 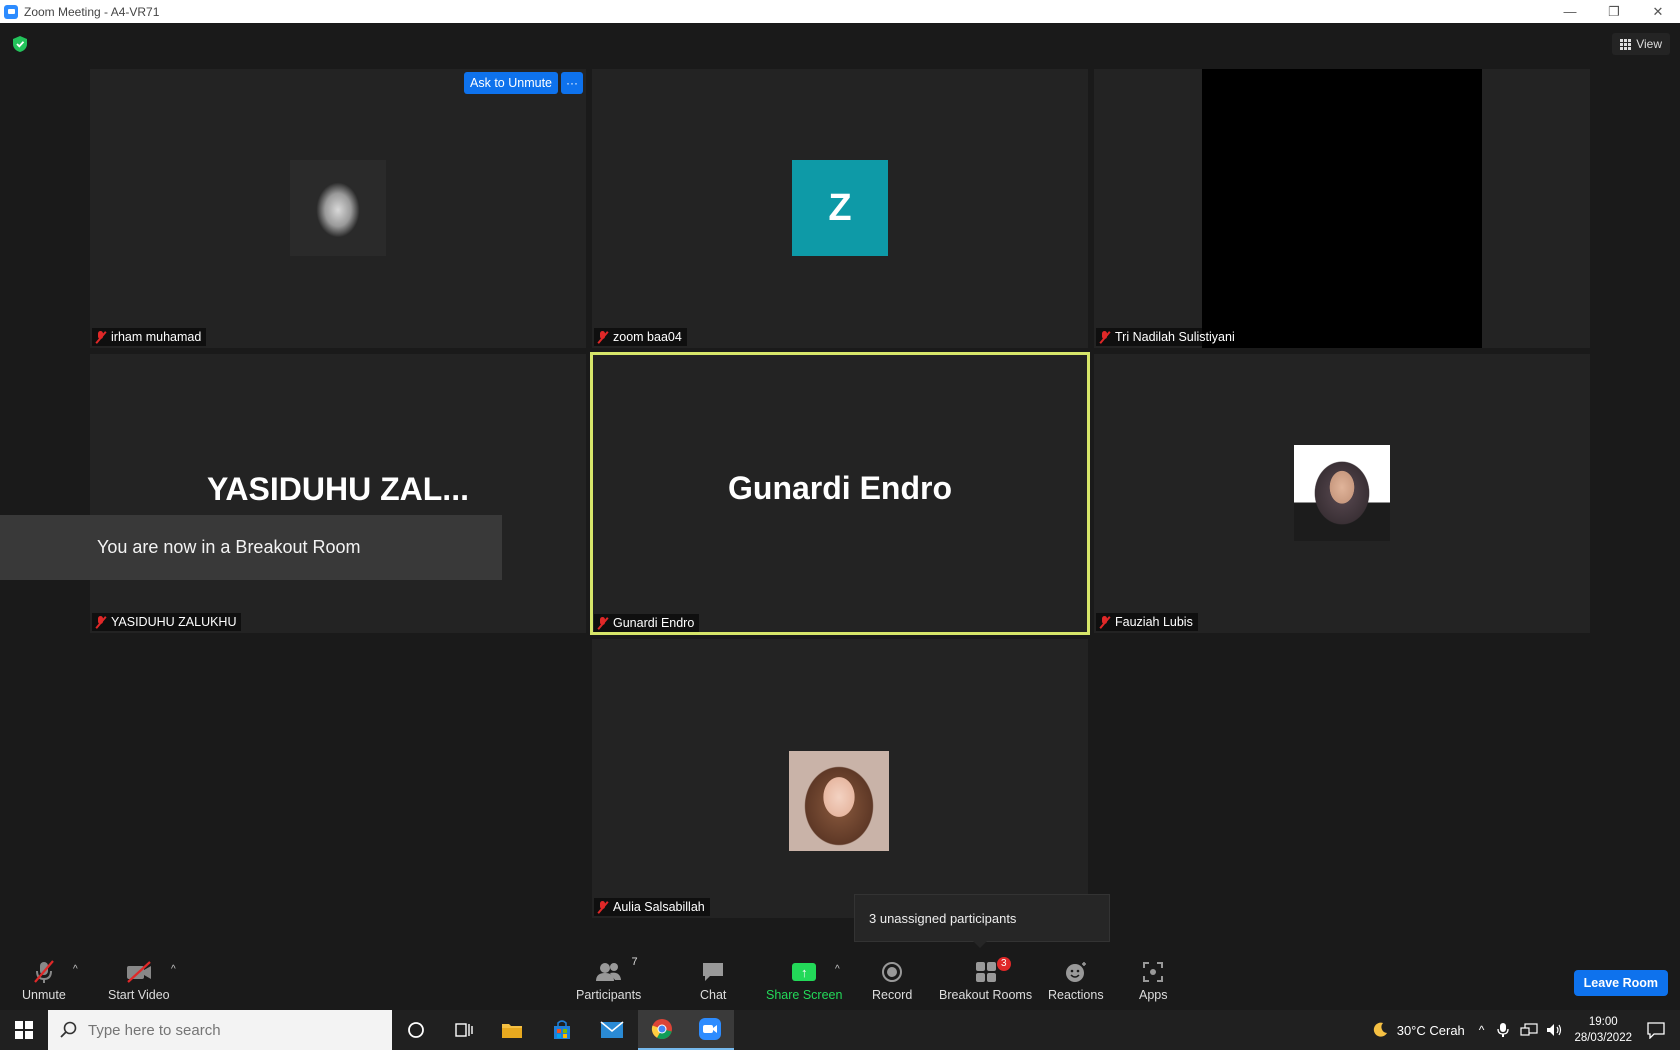 I want to click on chat-icon, so click(x=713, y=972).